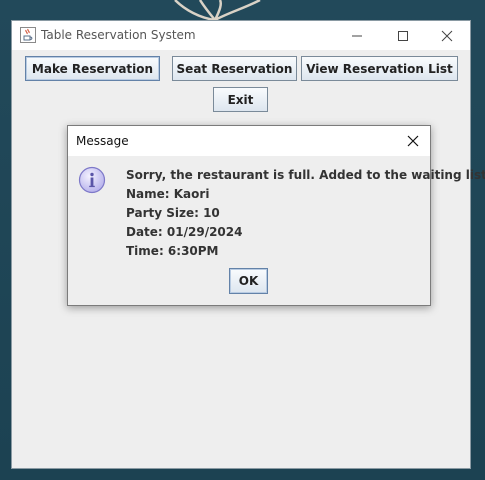 The width and height of the screenshot is (485, 480). Describe the element at coordinates (248, 281) in the screenshot. I see `ok-button: OK` at that location.